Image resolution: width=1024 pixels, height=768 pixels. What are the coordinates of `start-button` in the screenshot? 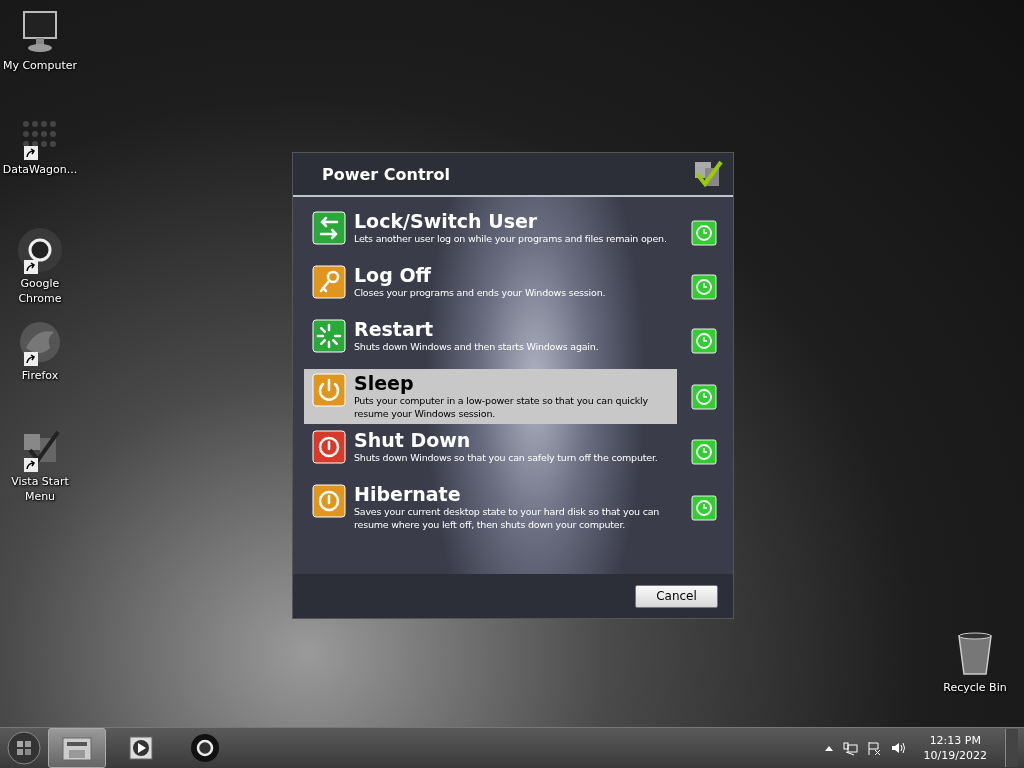 It's located at (24, 748).